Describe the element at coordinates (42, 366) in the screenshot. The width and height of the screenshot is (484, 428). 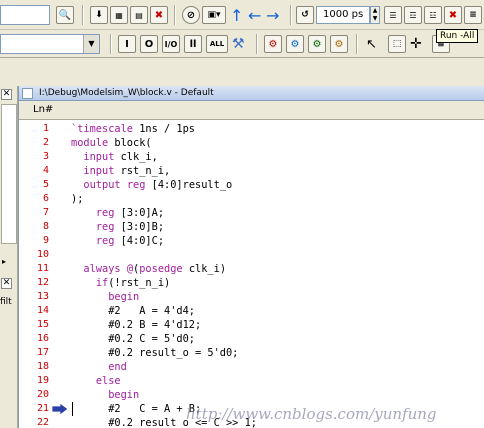
I see `line-number: 18` at that location.